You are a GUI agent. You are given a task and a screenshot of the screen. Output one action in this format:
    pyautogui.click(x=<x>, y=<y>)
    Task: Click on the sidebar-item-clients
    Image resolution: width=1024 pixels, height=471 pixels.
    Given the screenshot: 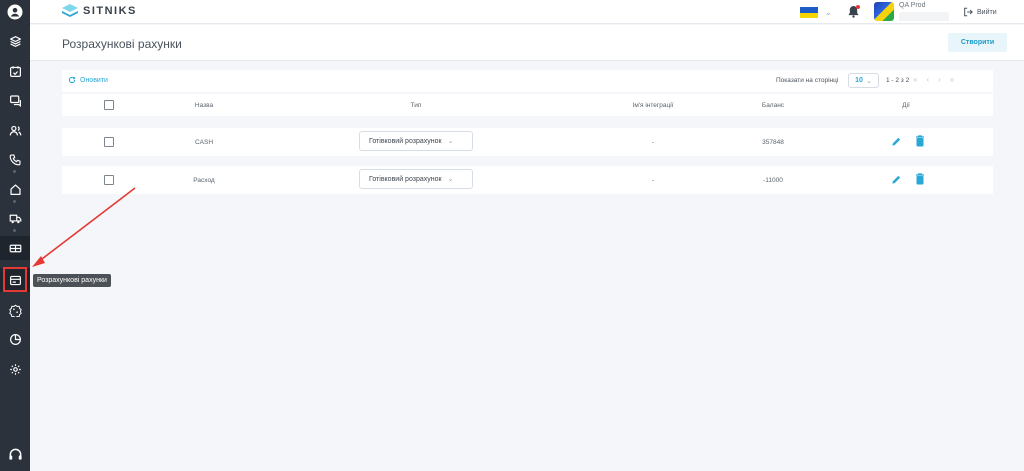 What is the action you would take?
    pyautogui.click(x=15, y=130)
    